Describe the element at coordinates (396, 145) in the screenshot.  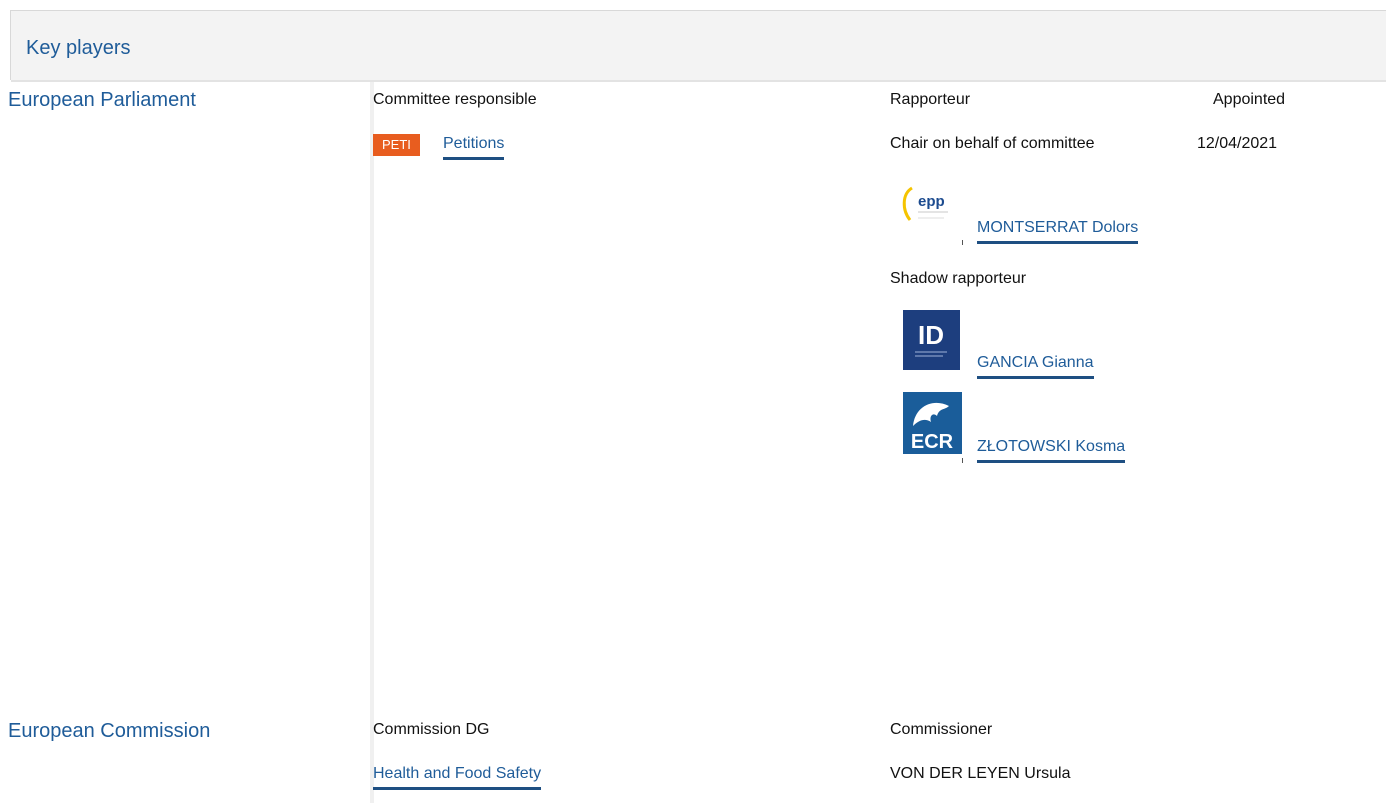
I see `committee-tag-peti: PETI` at that location.